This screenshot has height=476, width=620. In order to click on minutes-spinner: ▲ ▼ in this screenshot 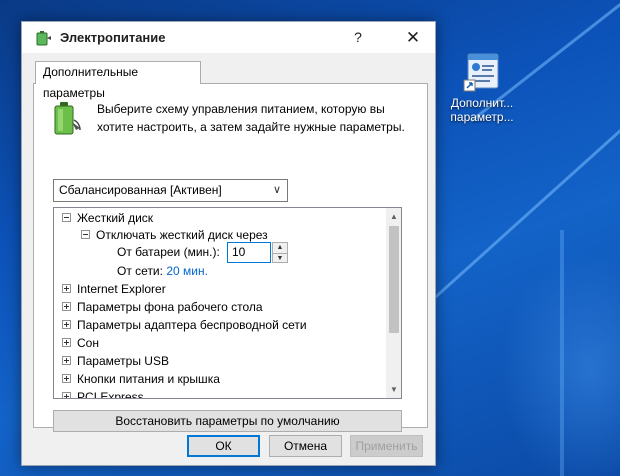, I will do `click(280, 252)`.